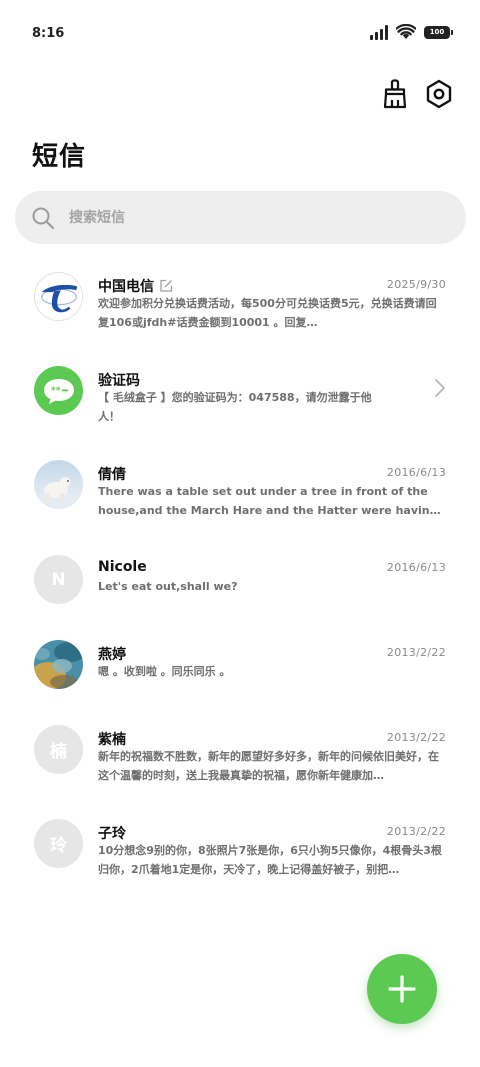 The width and height of the screenshot is (480, 1067). I want to click on contact-name: 验证码, so click(119, 380).